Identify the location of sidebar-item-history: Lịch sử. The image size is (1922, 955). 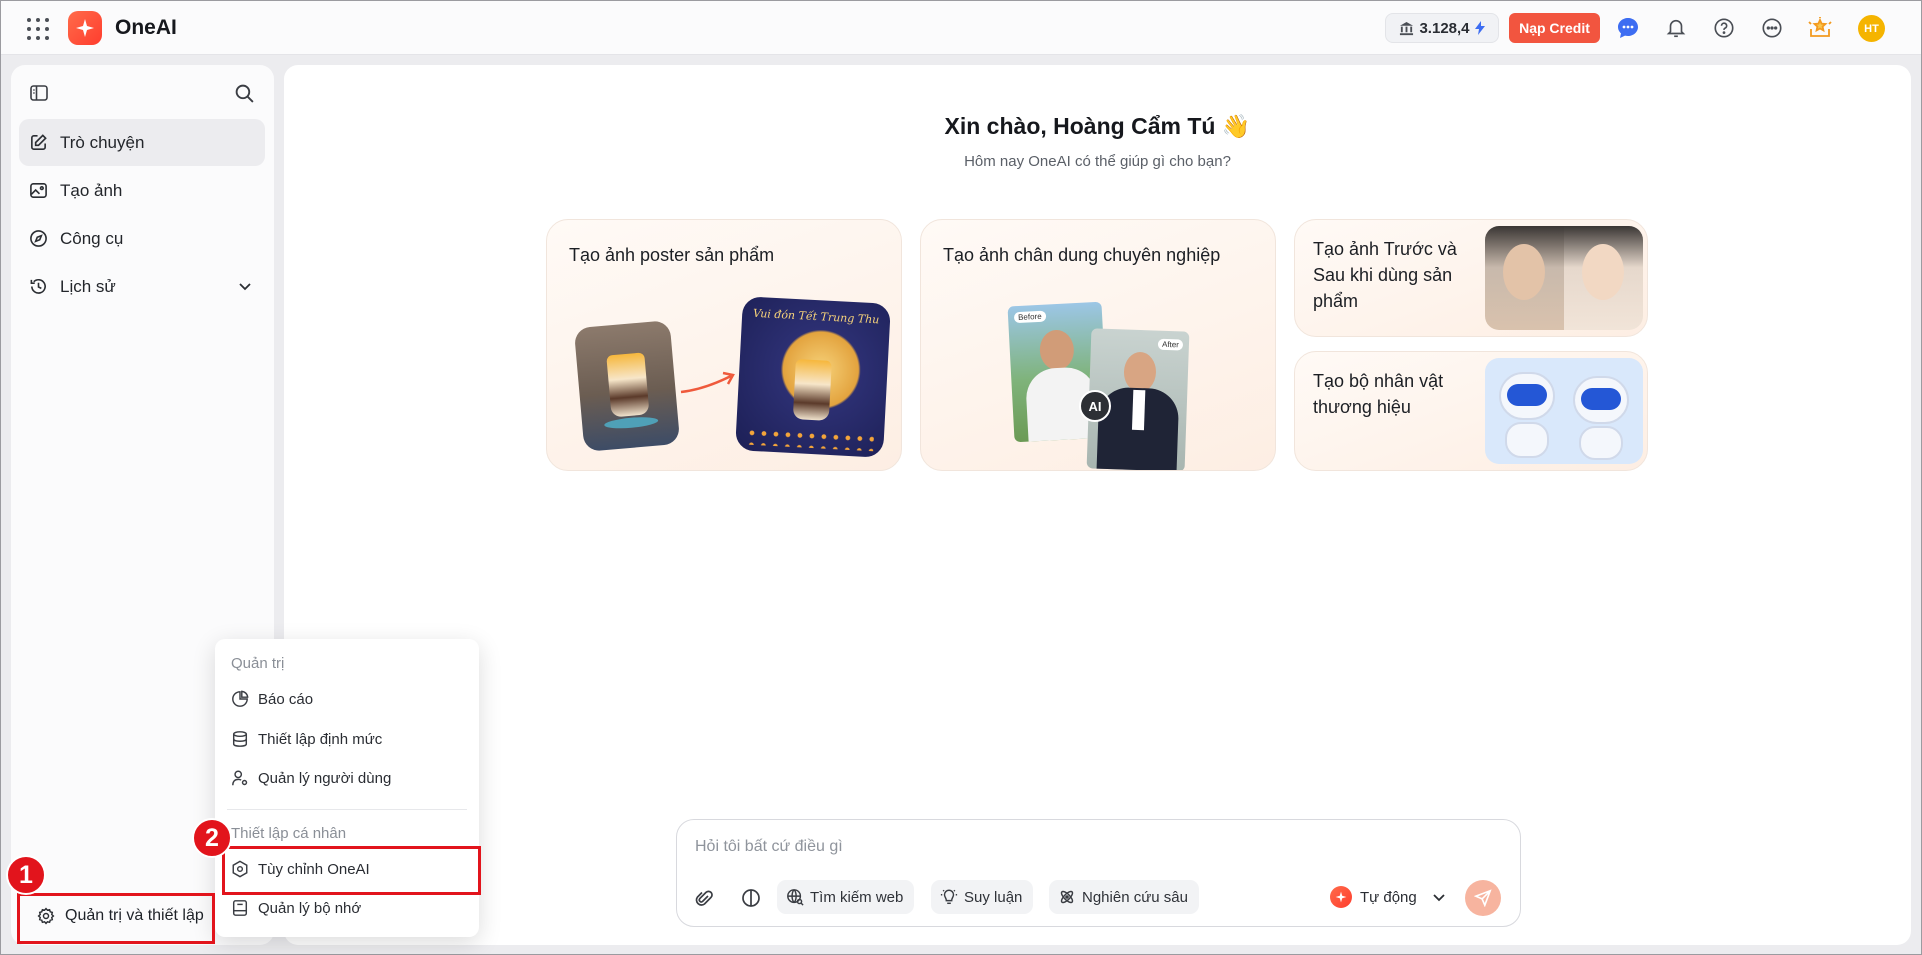
(142, 286).